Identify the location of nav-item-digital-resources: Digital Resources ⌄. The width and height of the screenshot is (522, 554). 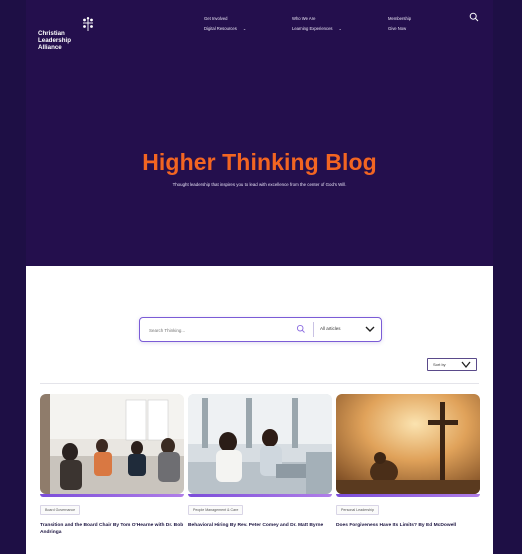
(225, 29).